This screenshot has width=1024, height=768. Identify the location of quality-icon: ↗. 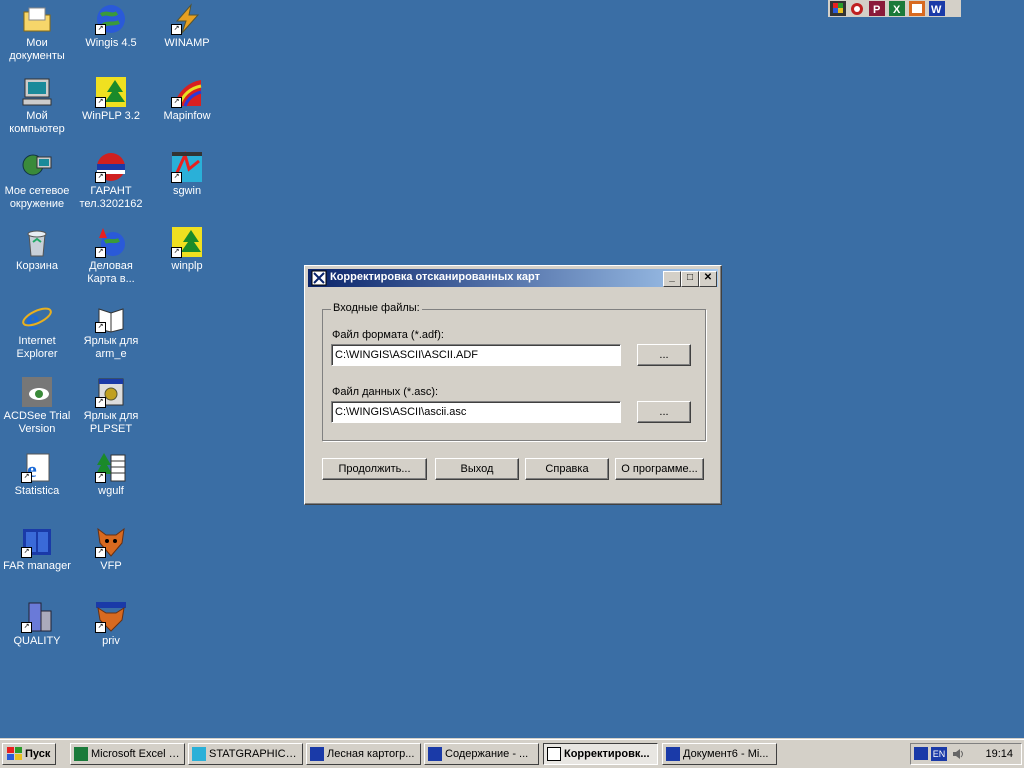
(37, 617).